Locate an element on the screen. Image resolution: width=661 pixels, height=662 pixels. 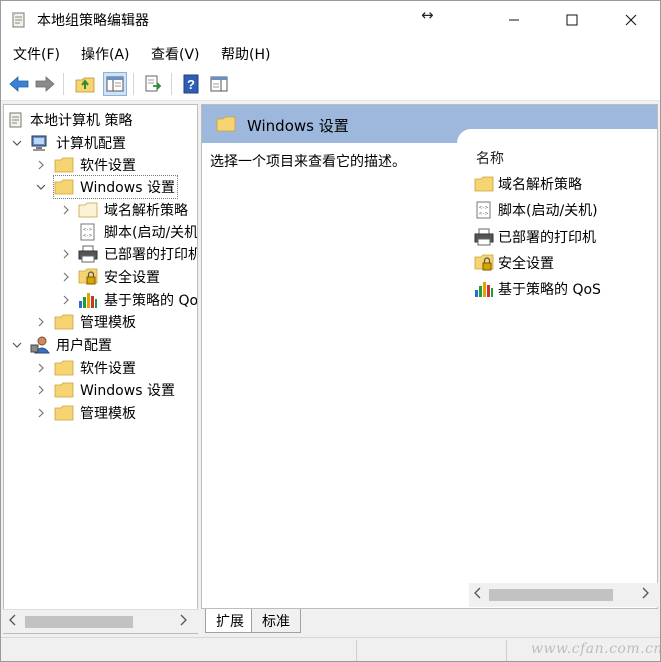
maximize-button is located at coordinates (572, 20).